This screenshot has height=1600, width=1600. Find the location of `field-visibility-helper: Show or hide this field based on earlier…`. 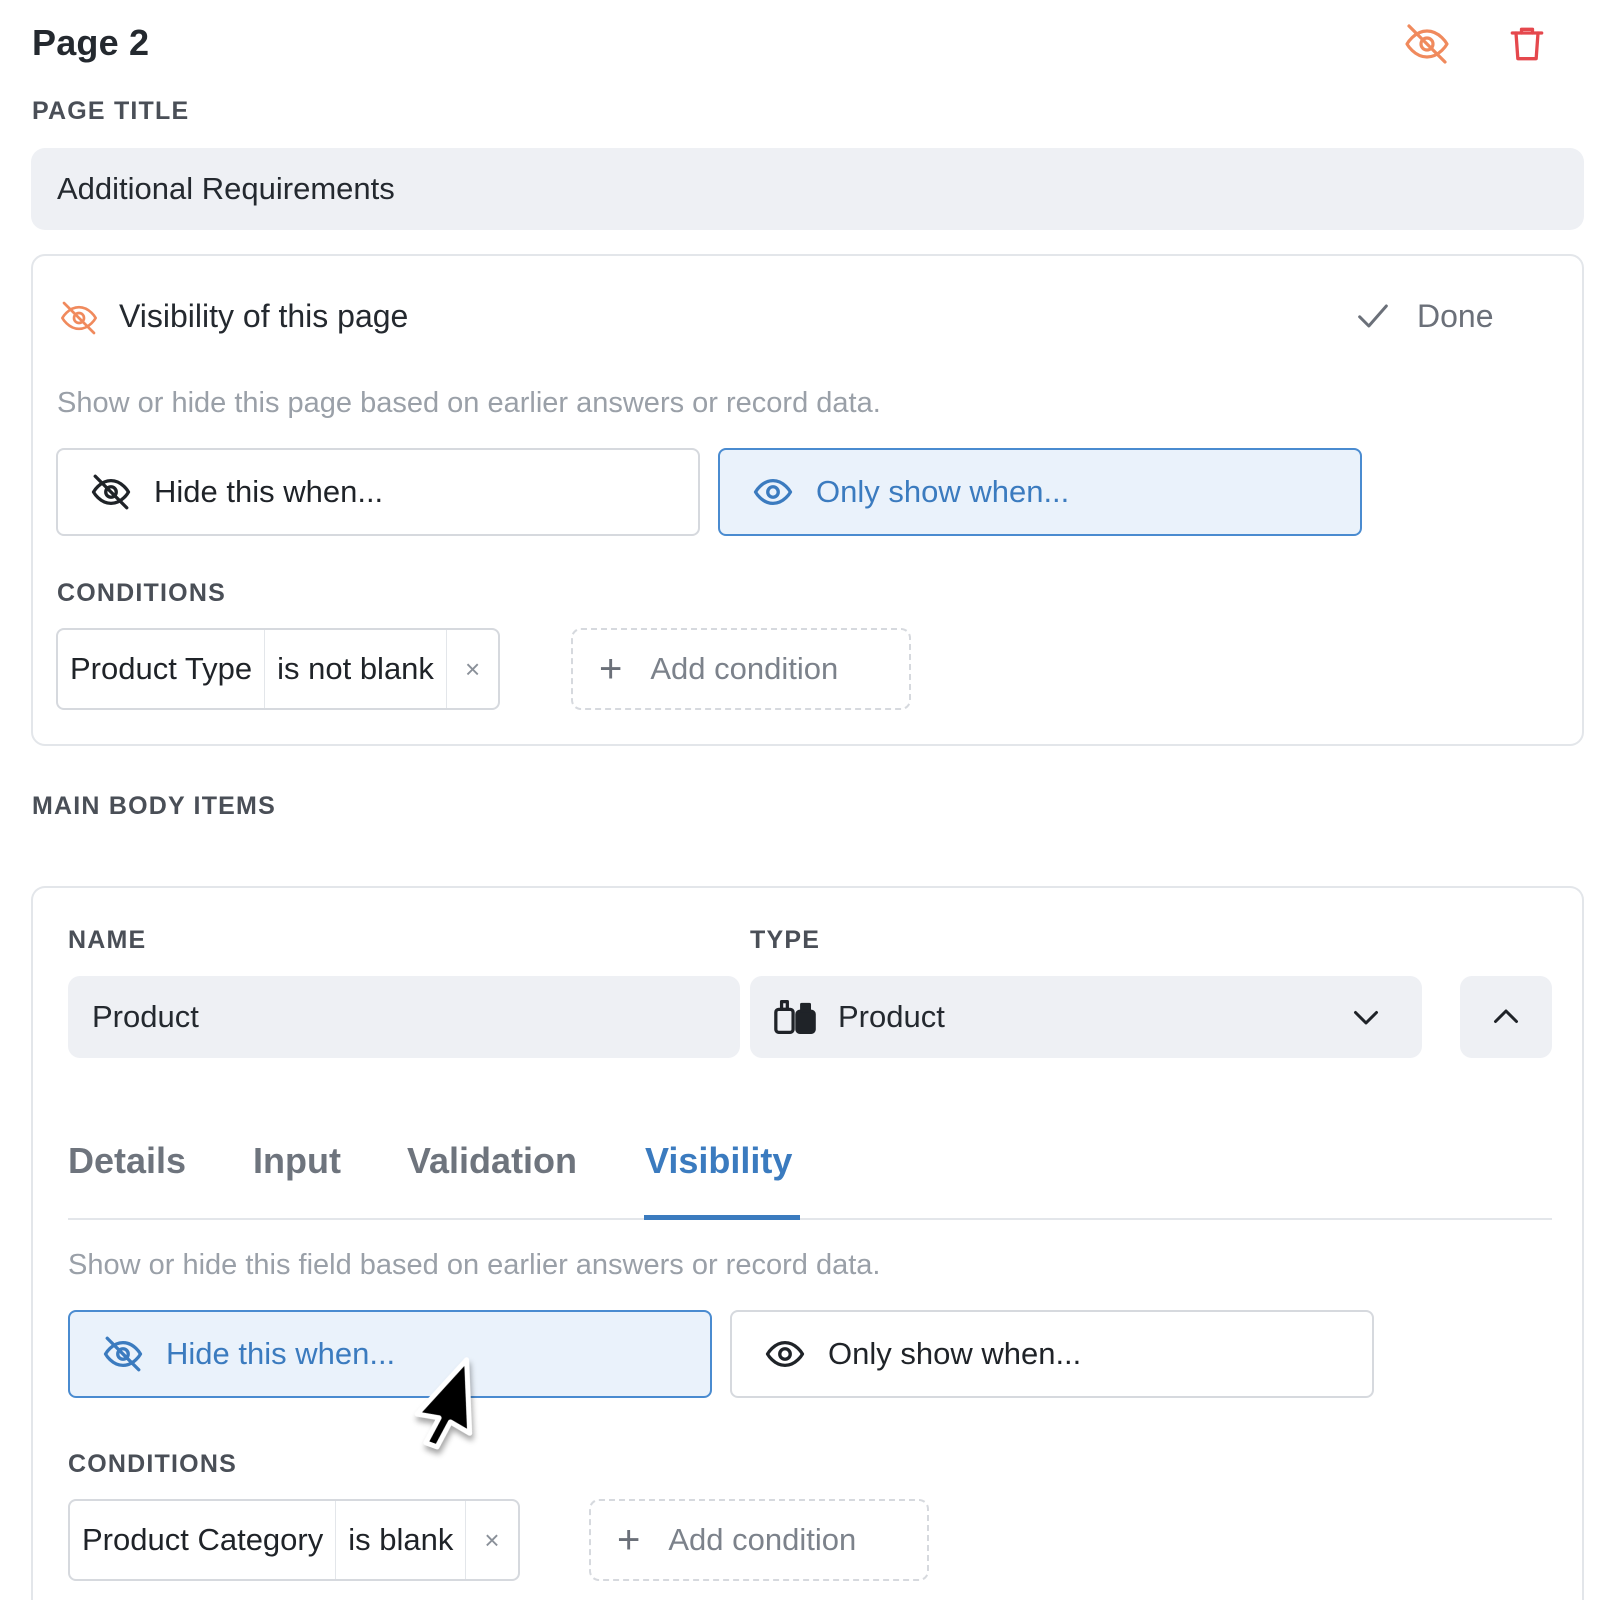

field-visibility-helper: Show or hide this field based on earlier… is located at coordinates (474, 1265).